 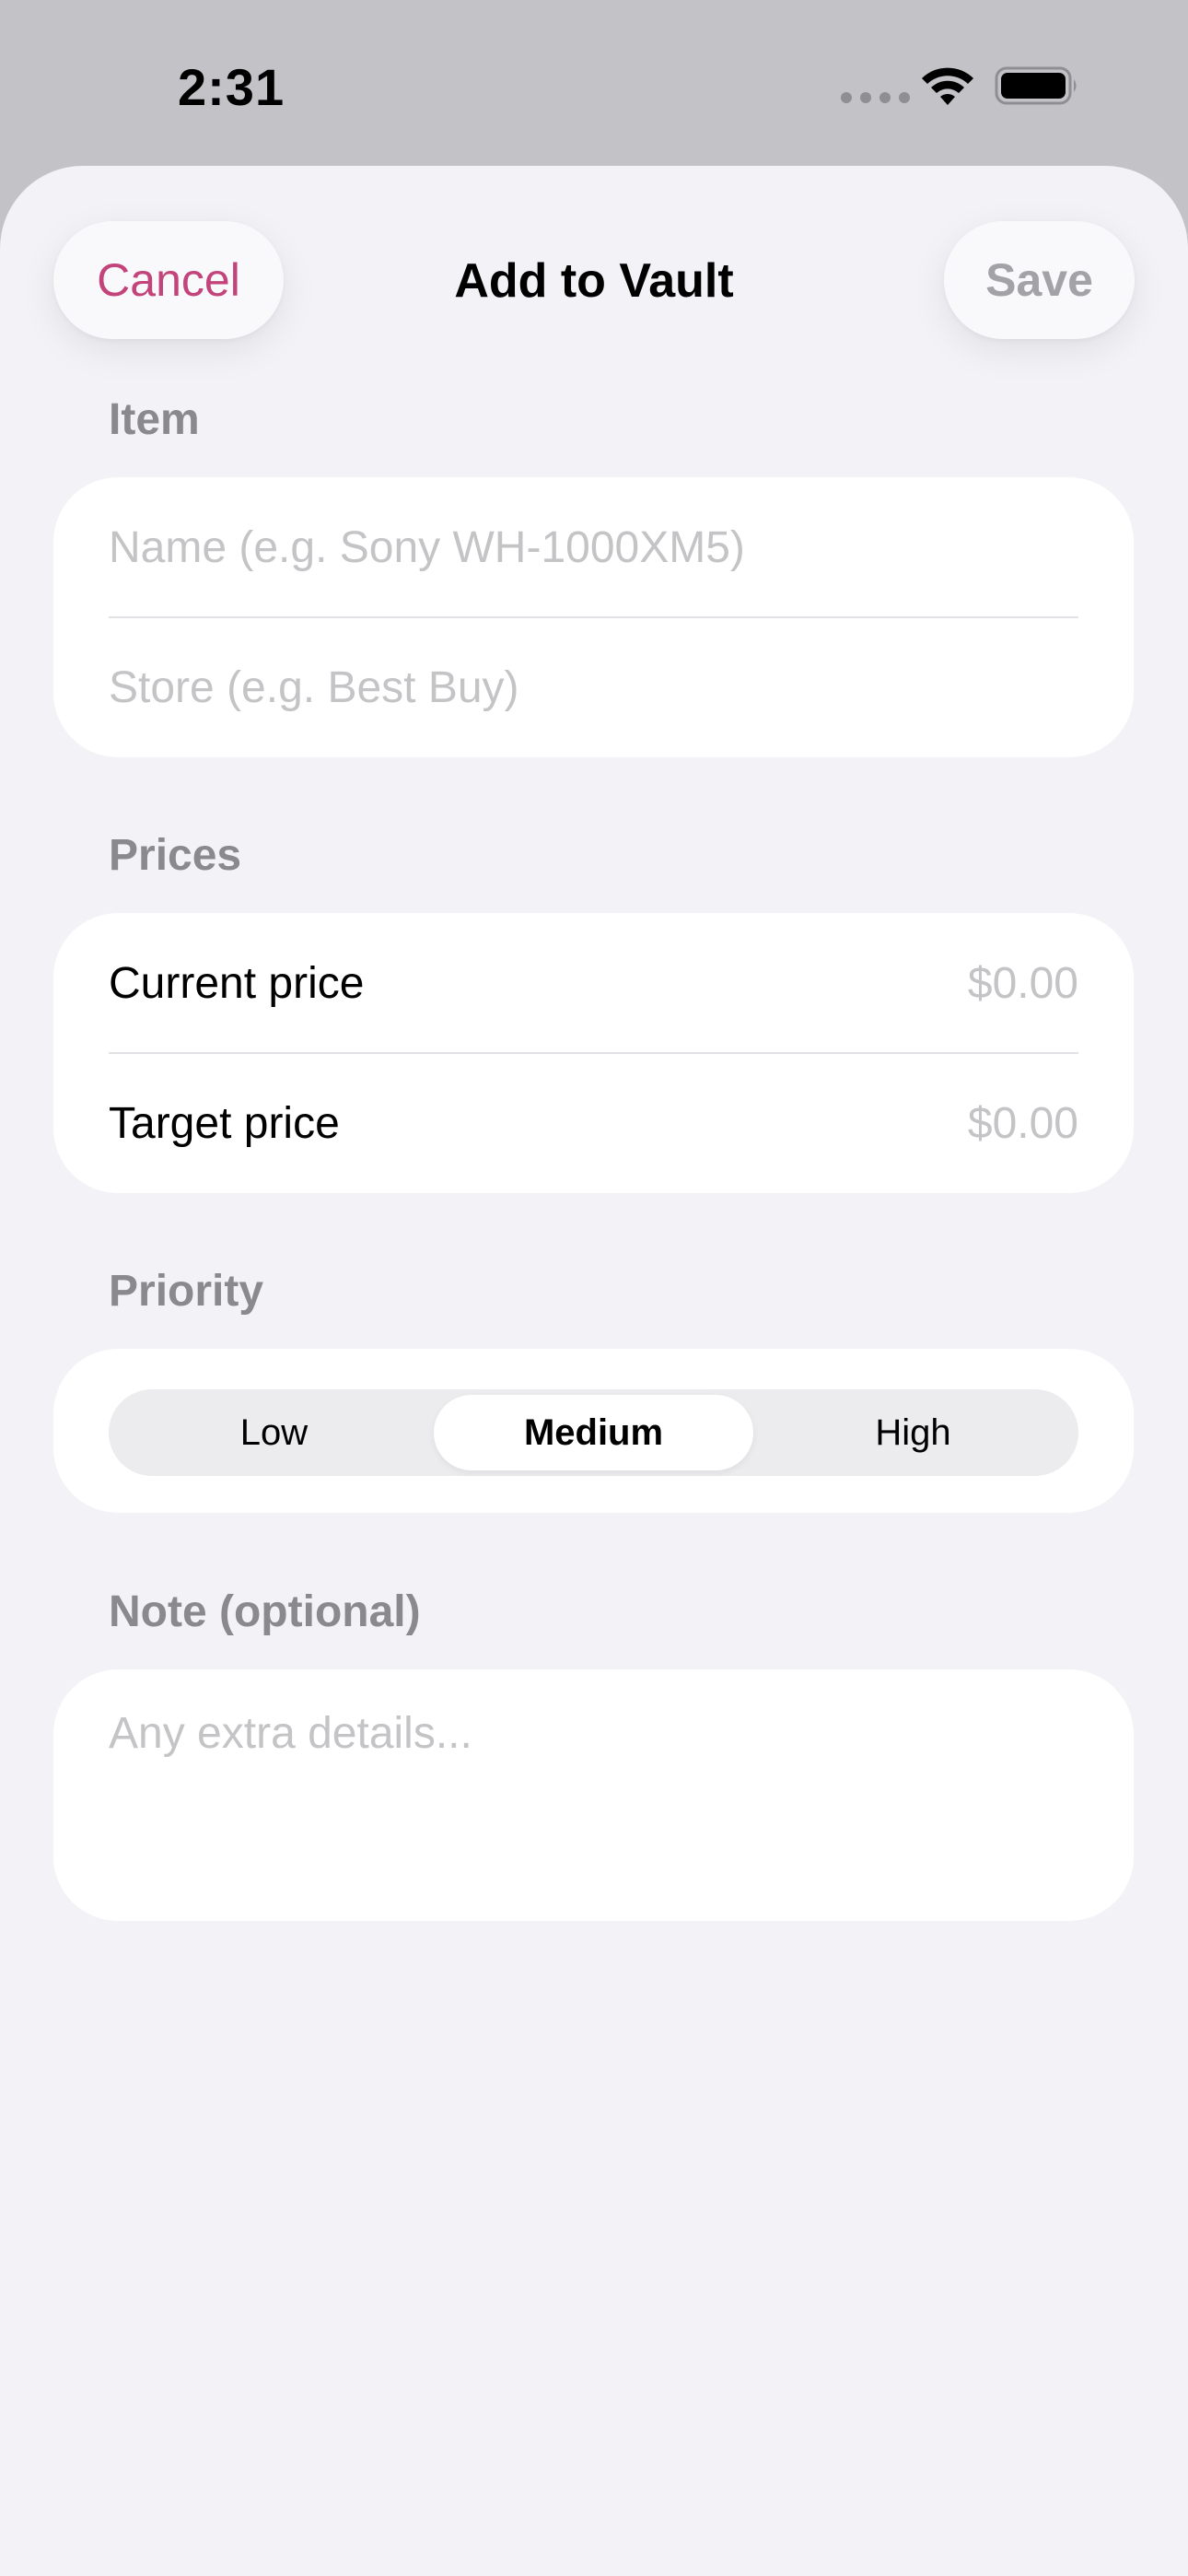 I want to click on priority-section-label: Priority, so click(x=186, y=1291).